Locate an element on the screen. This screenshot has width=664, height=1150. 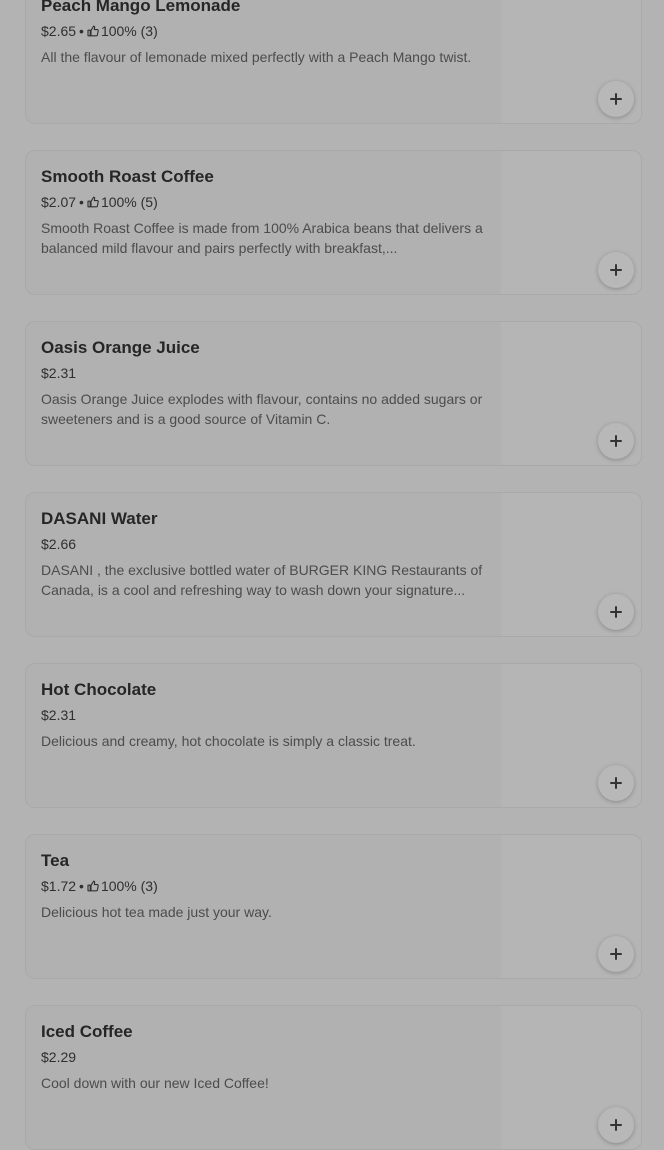
item-name: Peach Mango Lemonade is located at coordinates (141, 7).